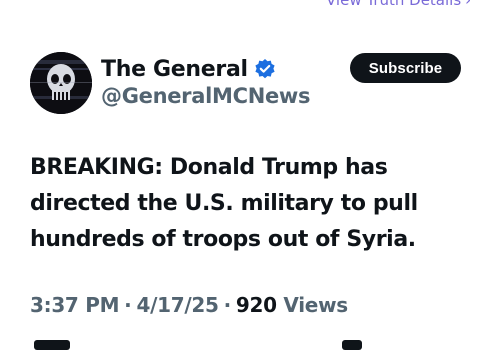 This screenshot has height=350, width=500. I want to click on views-count: 920, so click(256, 305).